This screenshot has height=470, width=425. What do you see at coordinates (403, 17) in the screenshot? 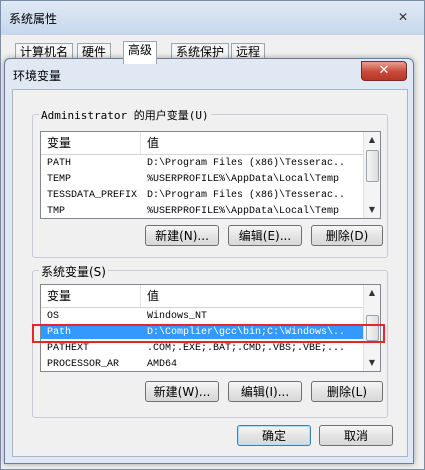
I see `outer-close-icon: ✕` at bounding box center [403, 17].